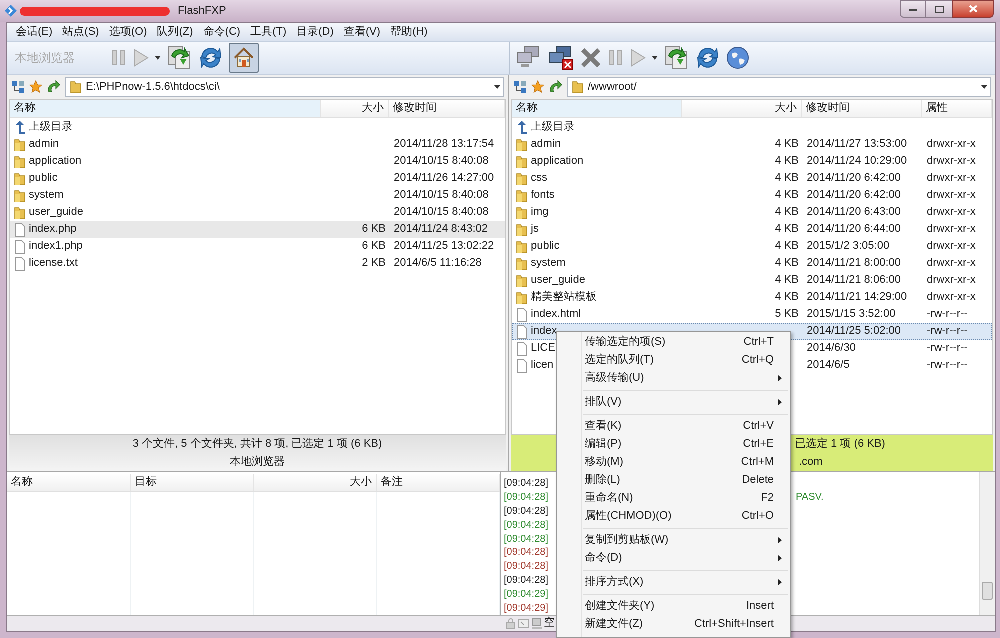  Describe the element at coordinates (810, 497) in the screenshot. I see `log-text: PASV.` at that location.